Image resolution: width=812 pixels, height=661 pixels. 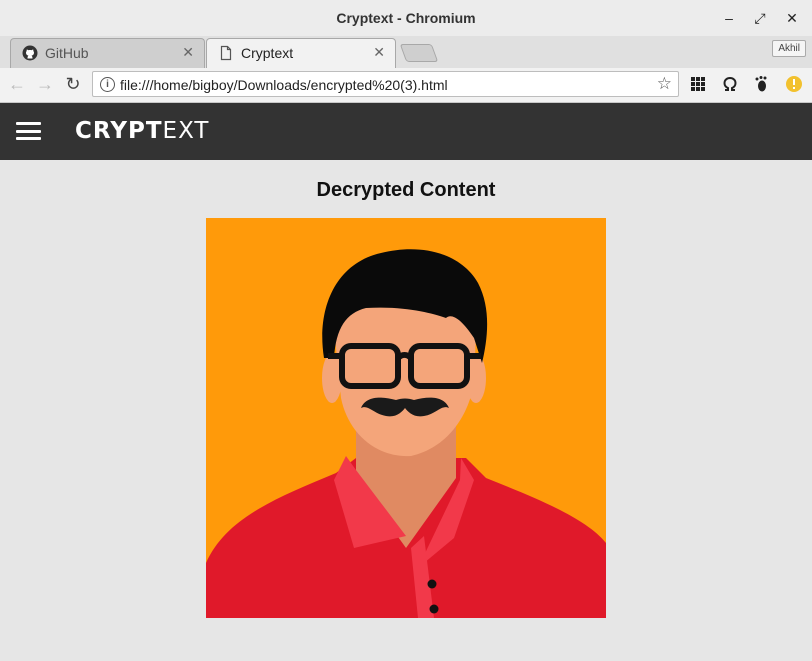 I want to click on warning-icon, so click(x=794, y=84).